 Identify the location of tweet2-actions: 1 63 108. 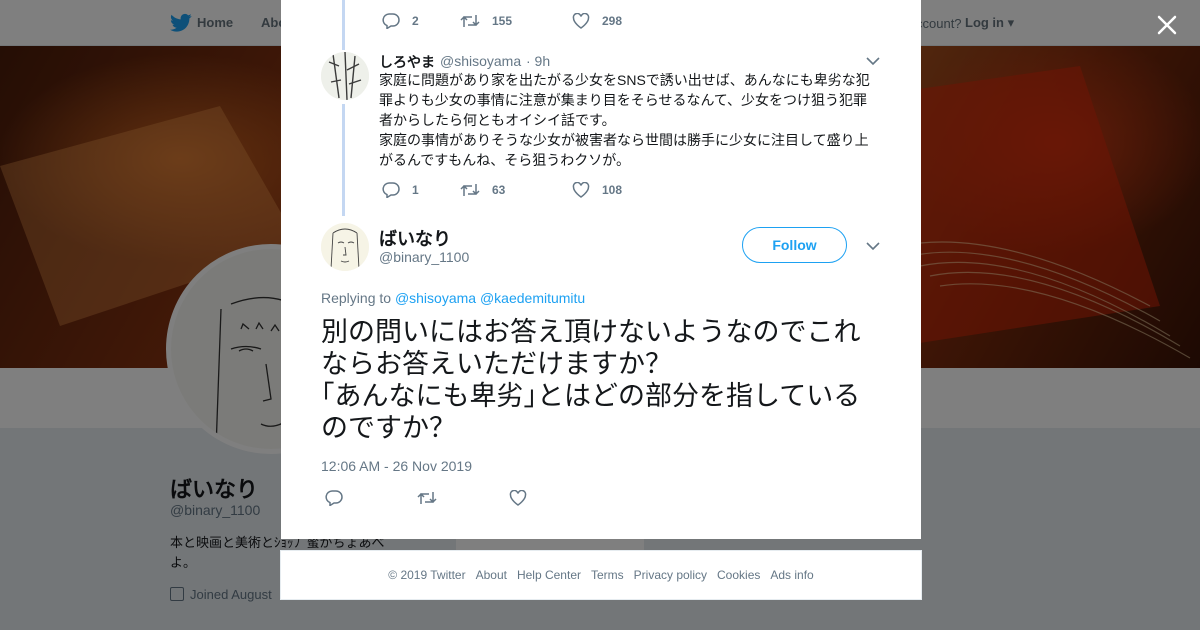
(517, 190).